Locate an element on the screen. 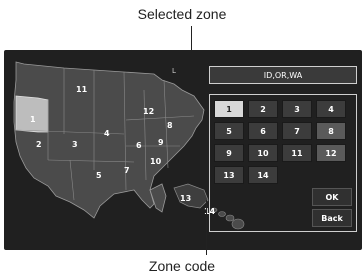 Image resolution: width=364 pixels, height=280 pixels. selected-zone-value: ID,OR,WA is located at coordinates (283, 75).